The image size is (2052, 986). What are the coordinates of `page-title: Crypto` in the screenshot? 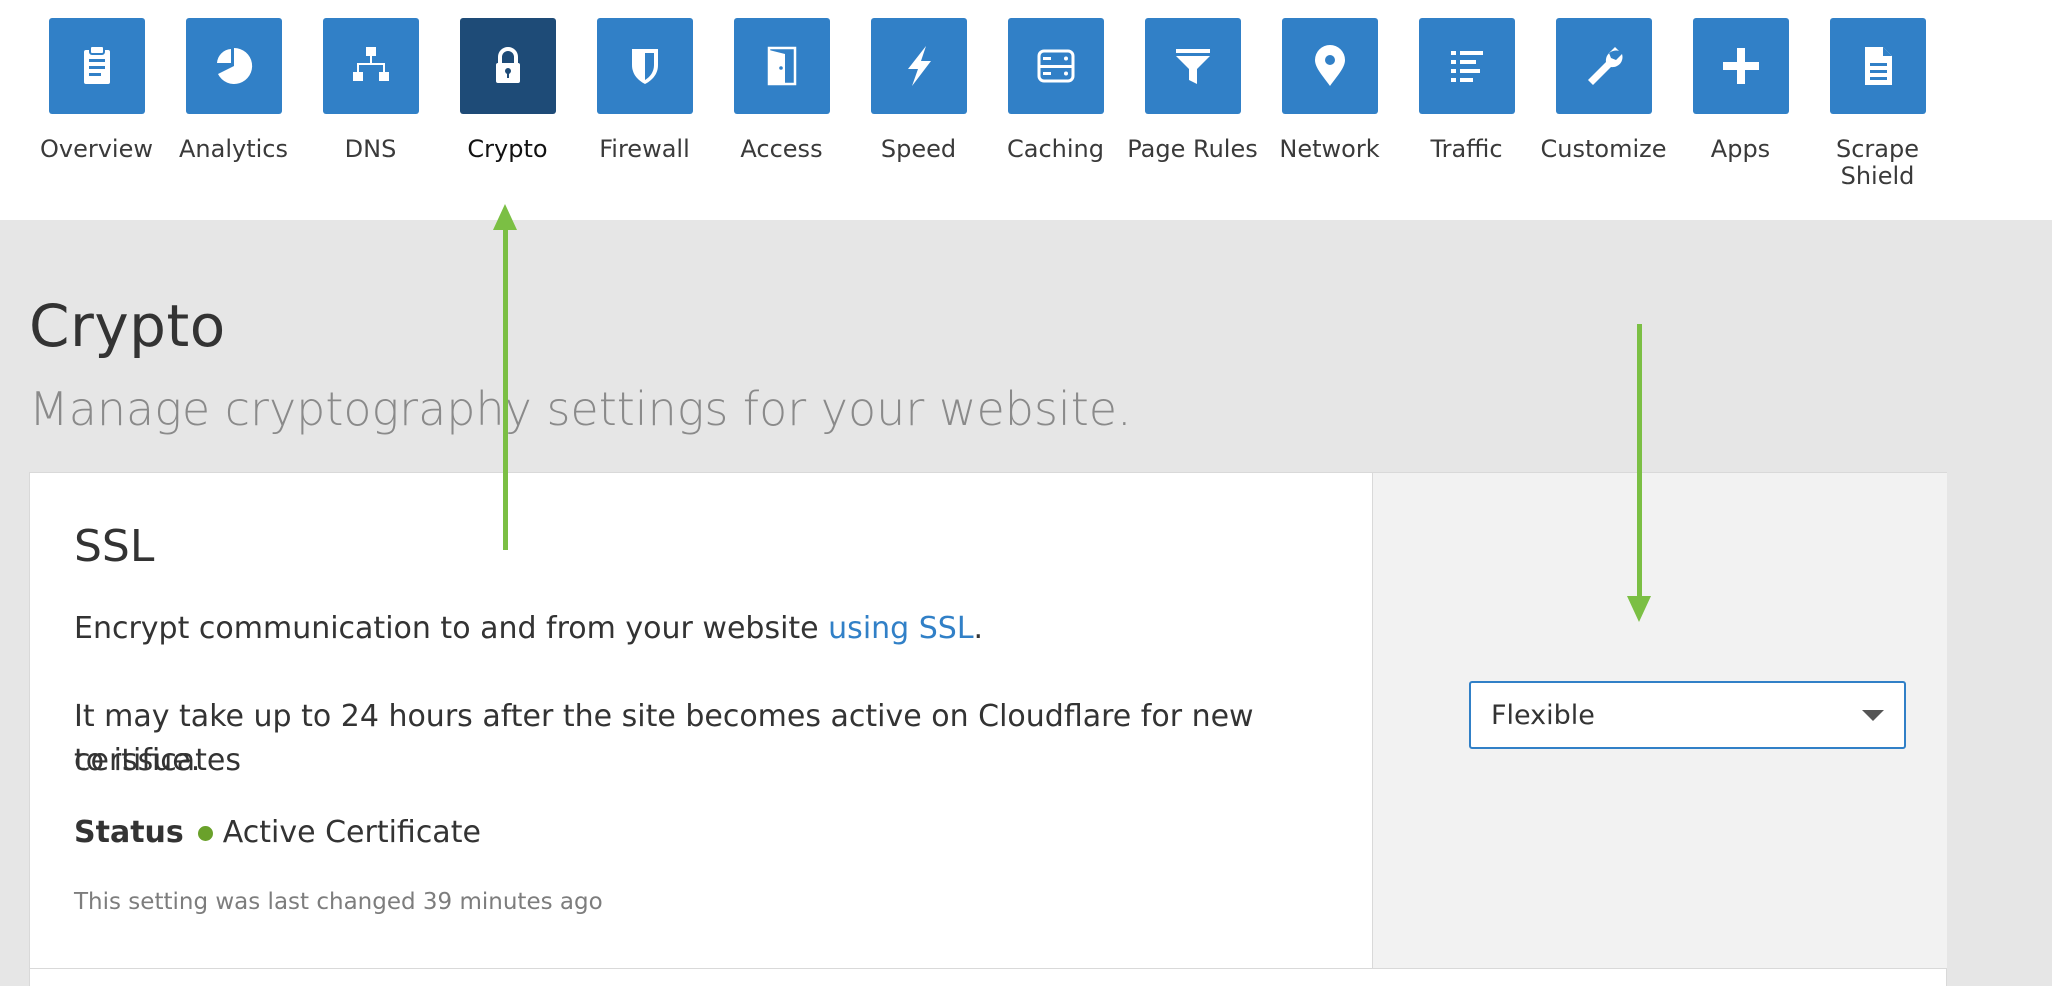 It's located at (127, 326).